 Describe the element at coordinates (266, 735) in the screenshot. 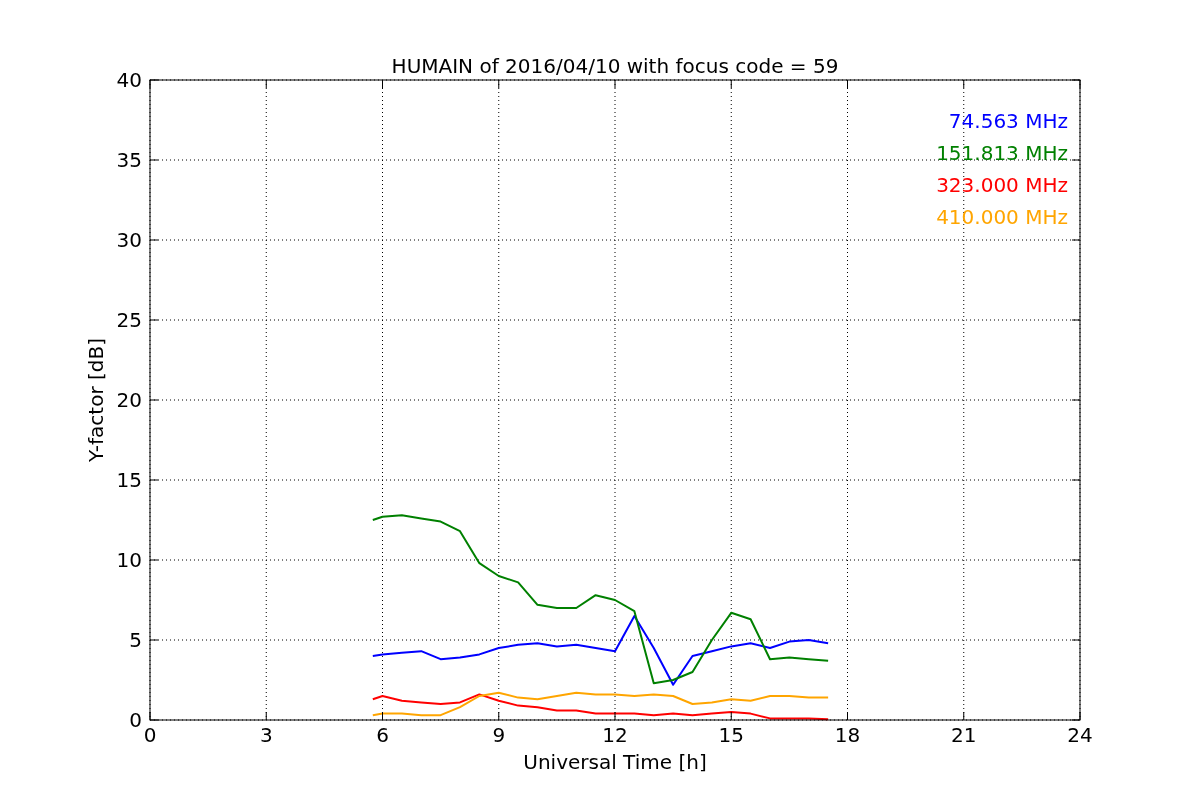

I see `x-tick-label: 3` at that location.